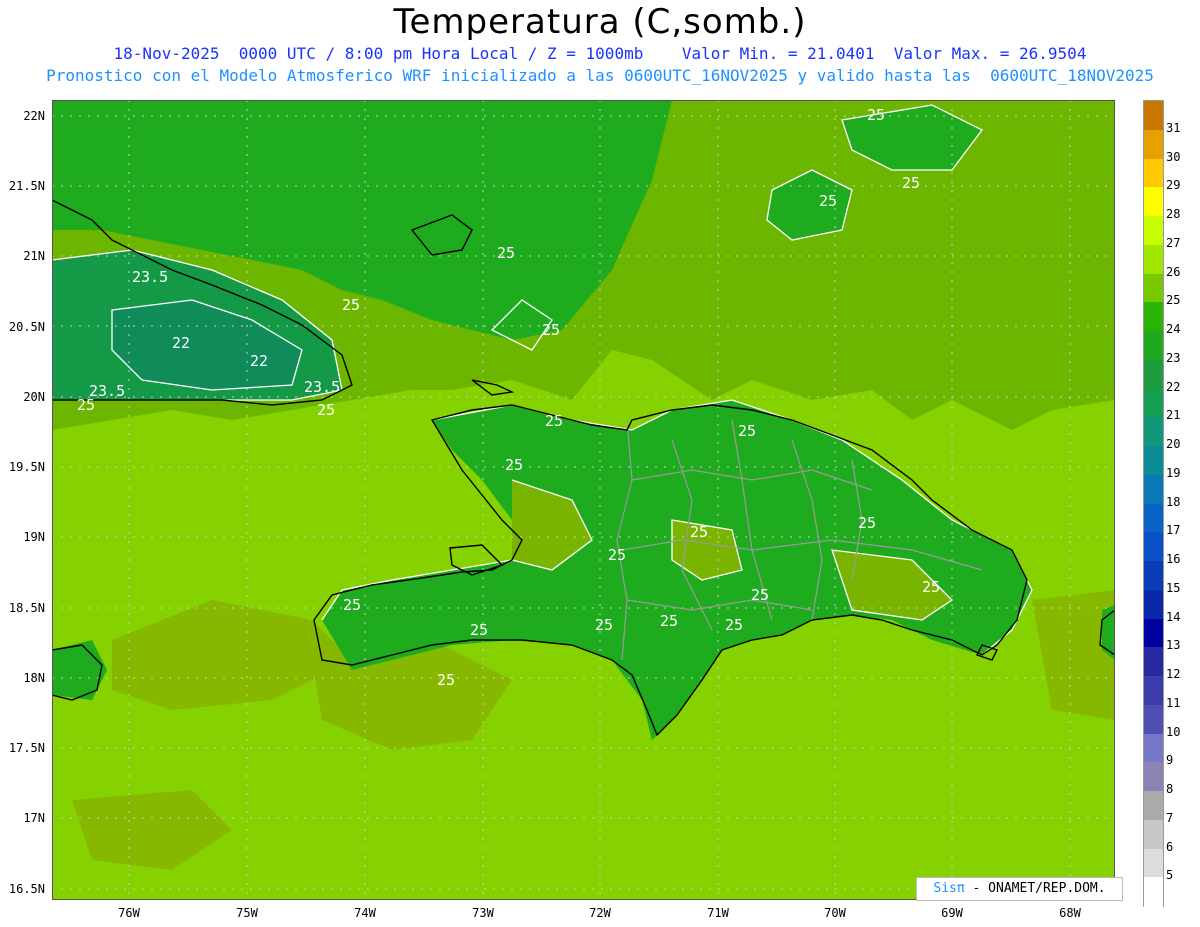  Describe the element at coordinates (1173, 616) in the screenshot. I see `color-scale-label: 14` at that location.